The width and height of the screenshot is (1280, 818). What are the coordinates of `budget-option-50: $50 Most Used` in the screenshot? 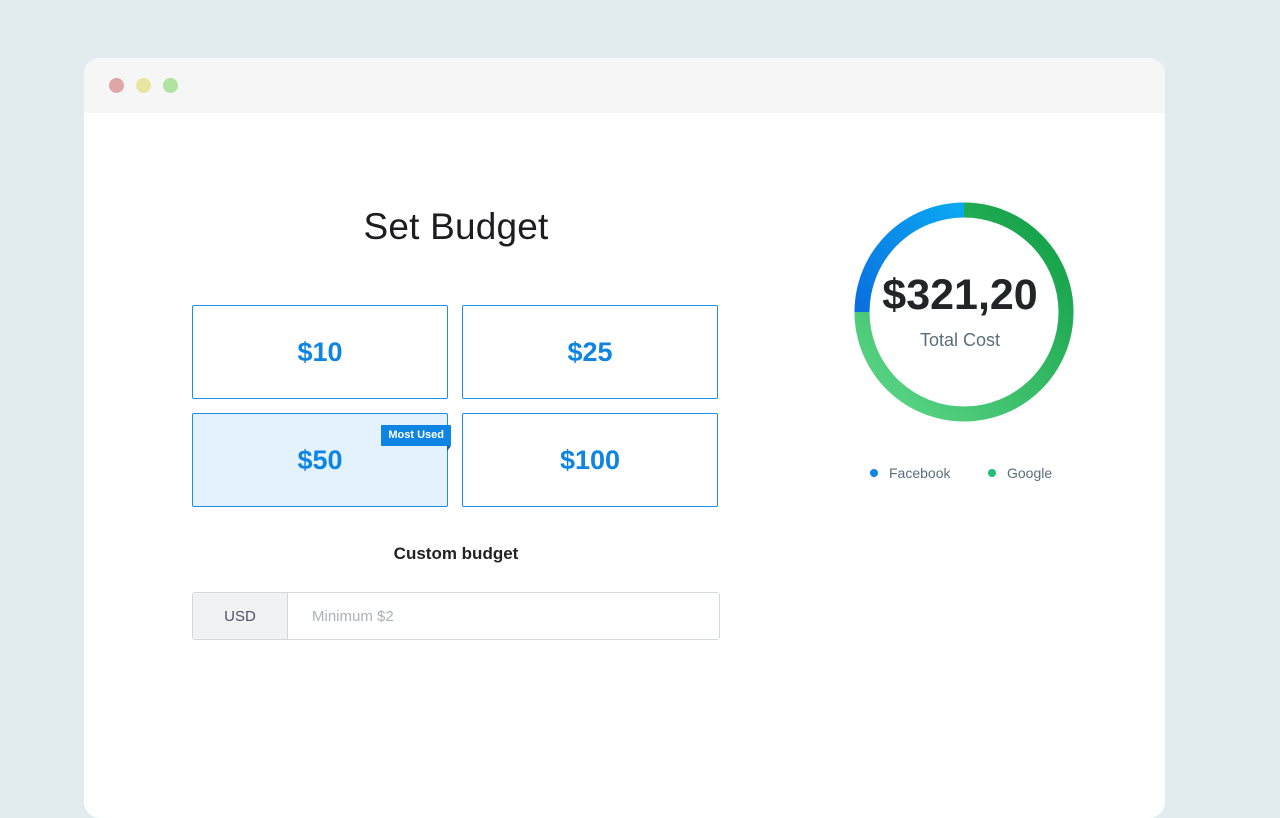 It's located at (321, 460).